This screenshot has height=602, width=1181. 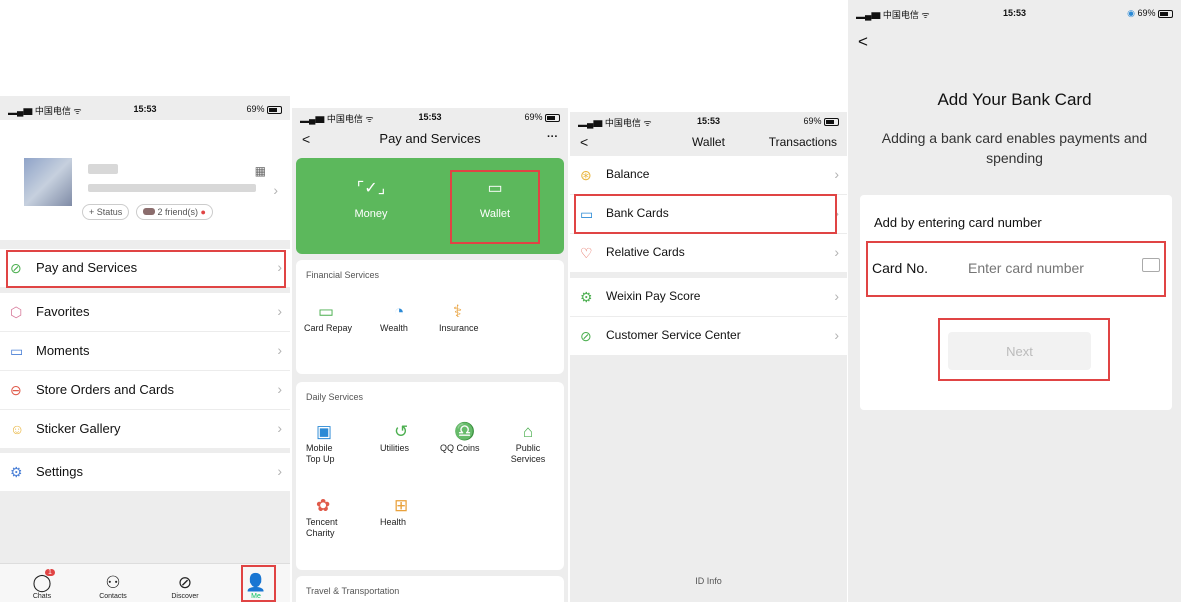 I want to click on public-services-item: ⌂ Public Services, so click(x=528, y=443).